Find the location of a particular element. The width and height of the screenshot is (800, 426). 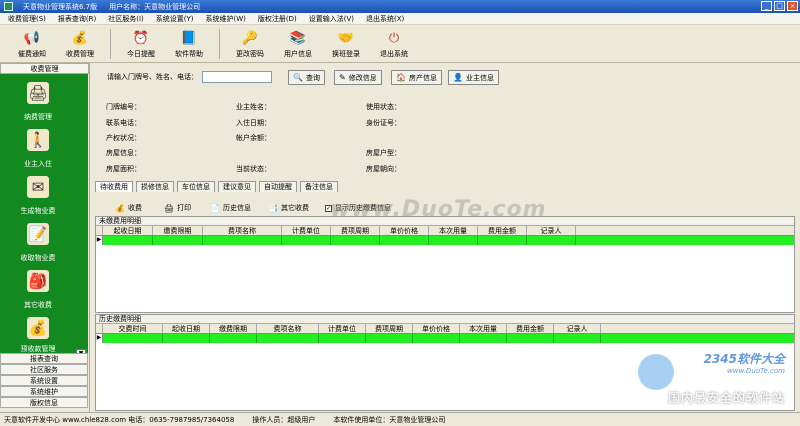

sidebar-tab-community-service: 社区服务 is located at coordinates (44, 369).